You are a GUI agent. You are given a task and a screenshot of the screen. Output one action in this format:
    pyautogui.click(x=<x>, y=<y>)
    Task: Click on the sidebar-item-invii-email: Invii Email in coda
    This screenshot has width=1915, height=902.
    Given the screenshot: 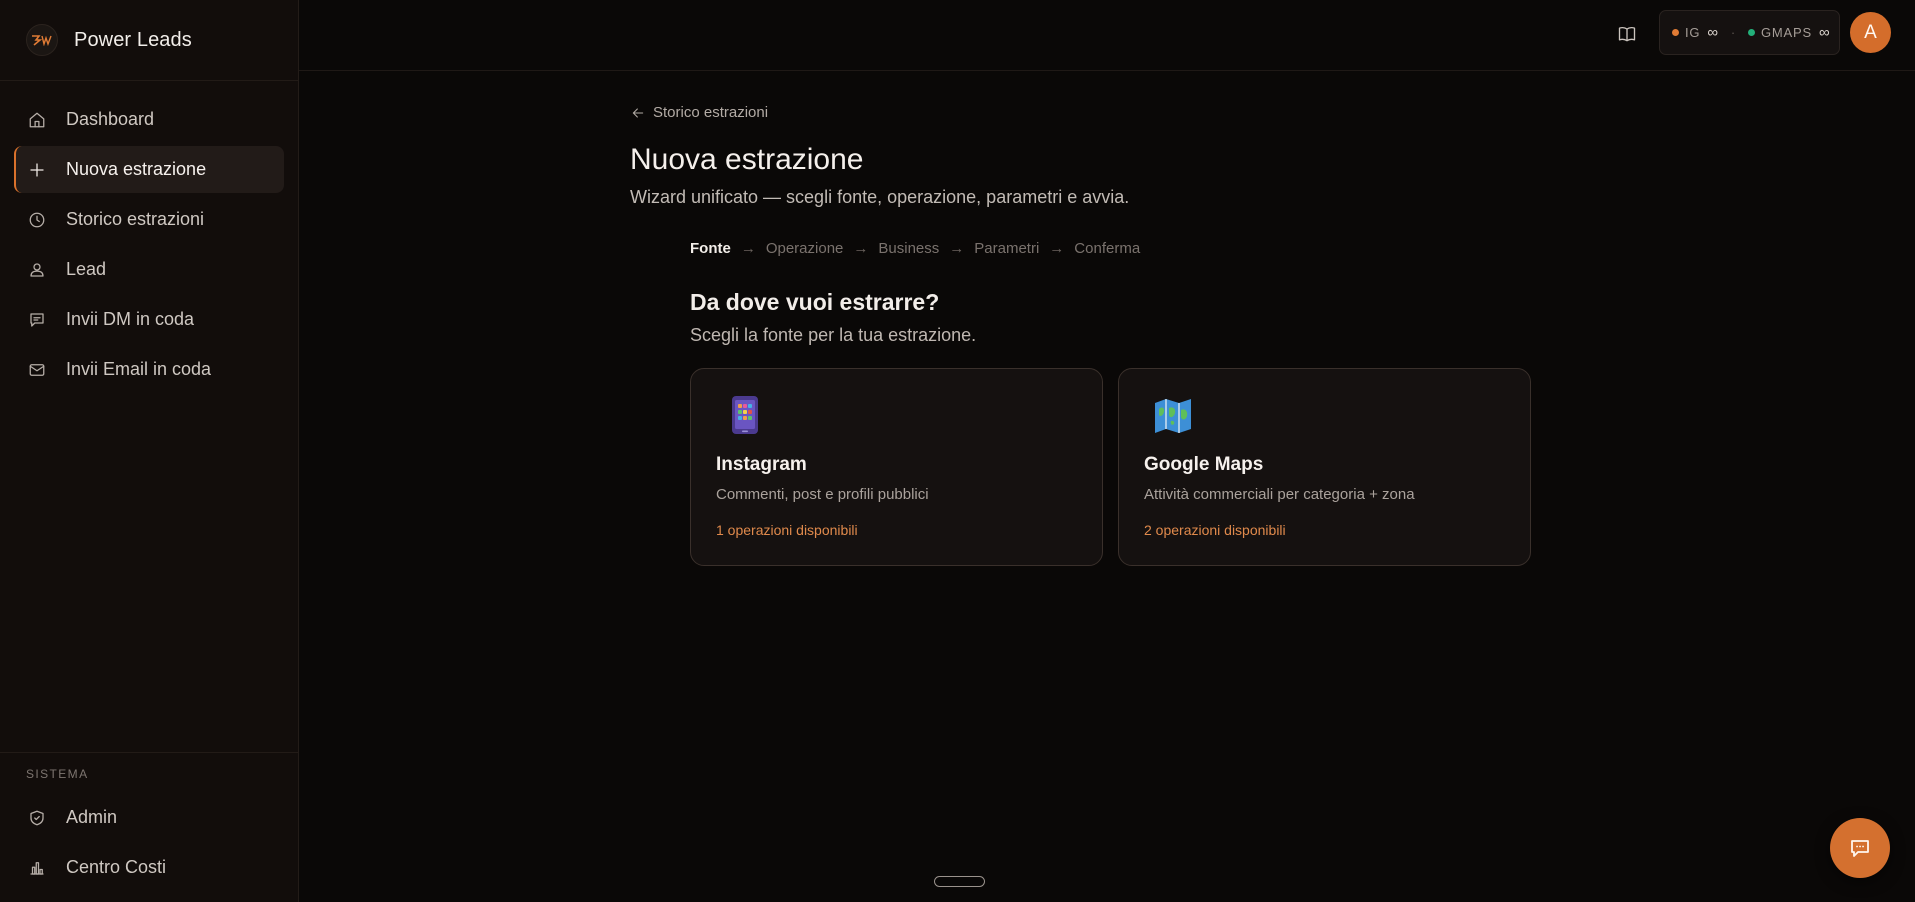 What is the action you would take?
    pyautogui.click(x=149, y=369)
    